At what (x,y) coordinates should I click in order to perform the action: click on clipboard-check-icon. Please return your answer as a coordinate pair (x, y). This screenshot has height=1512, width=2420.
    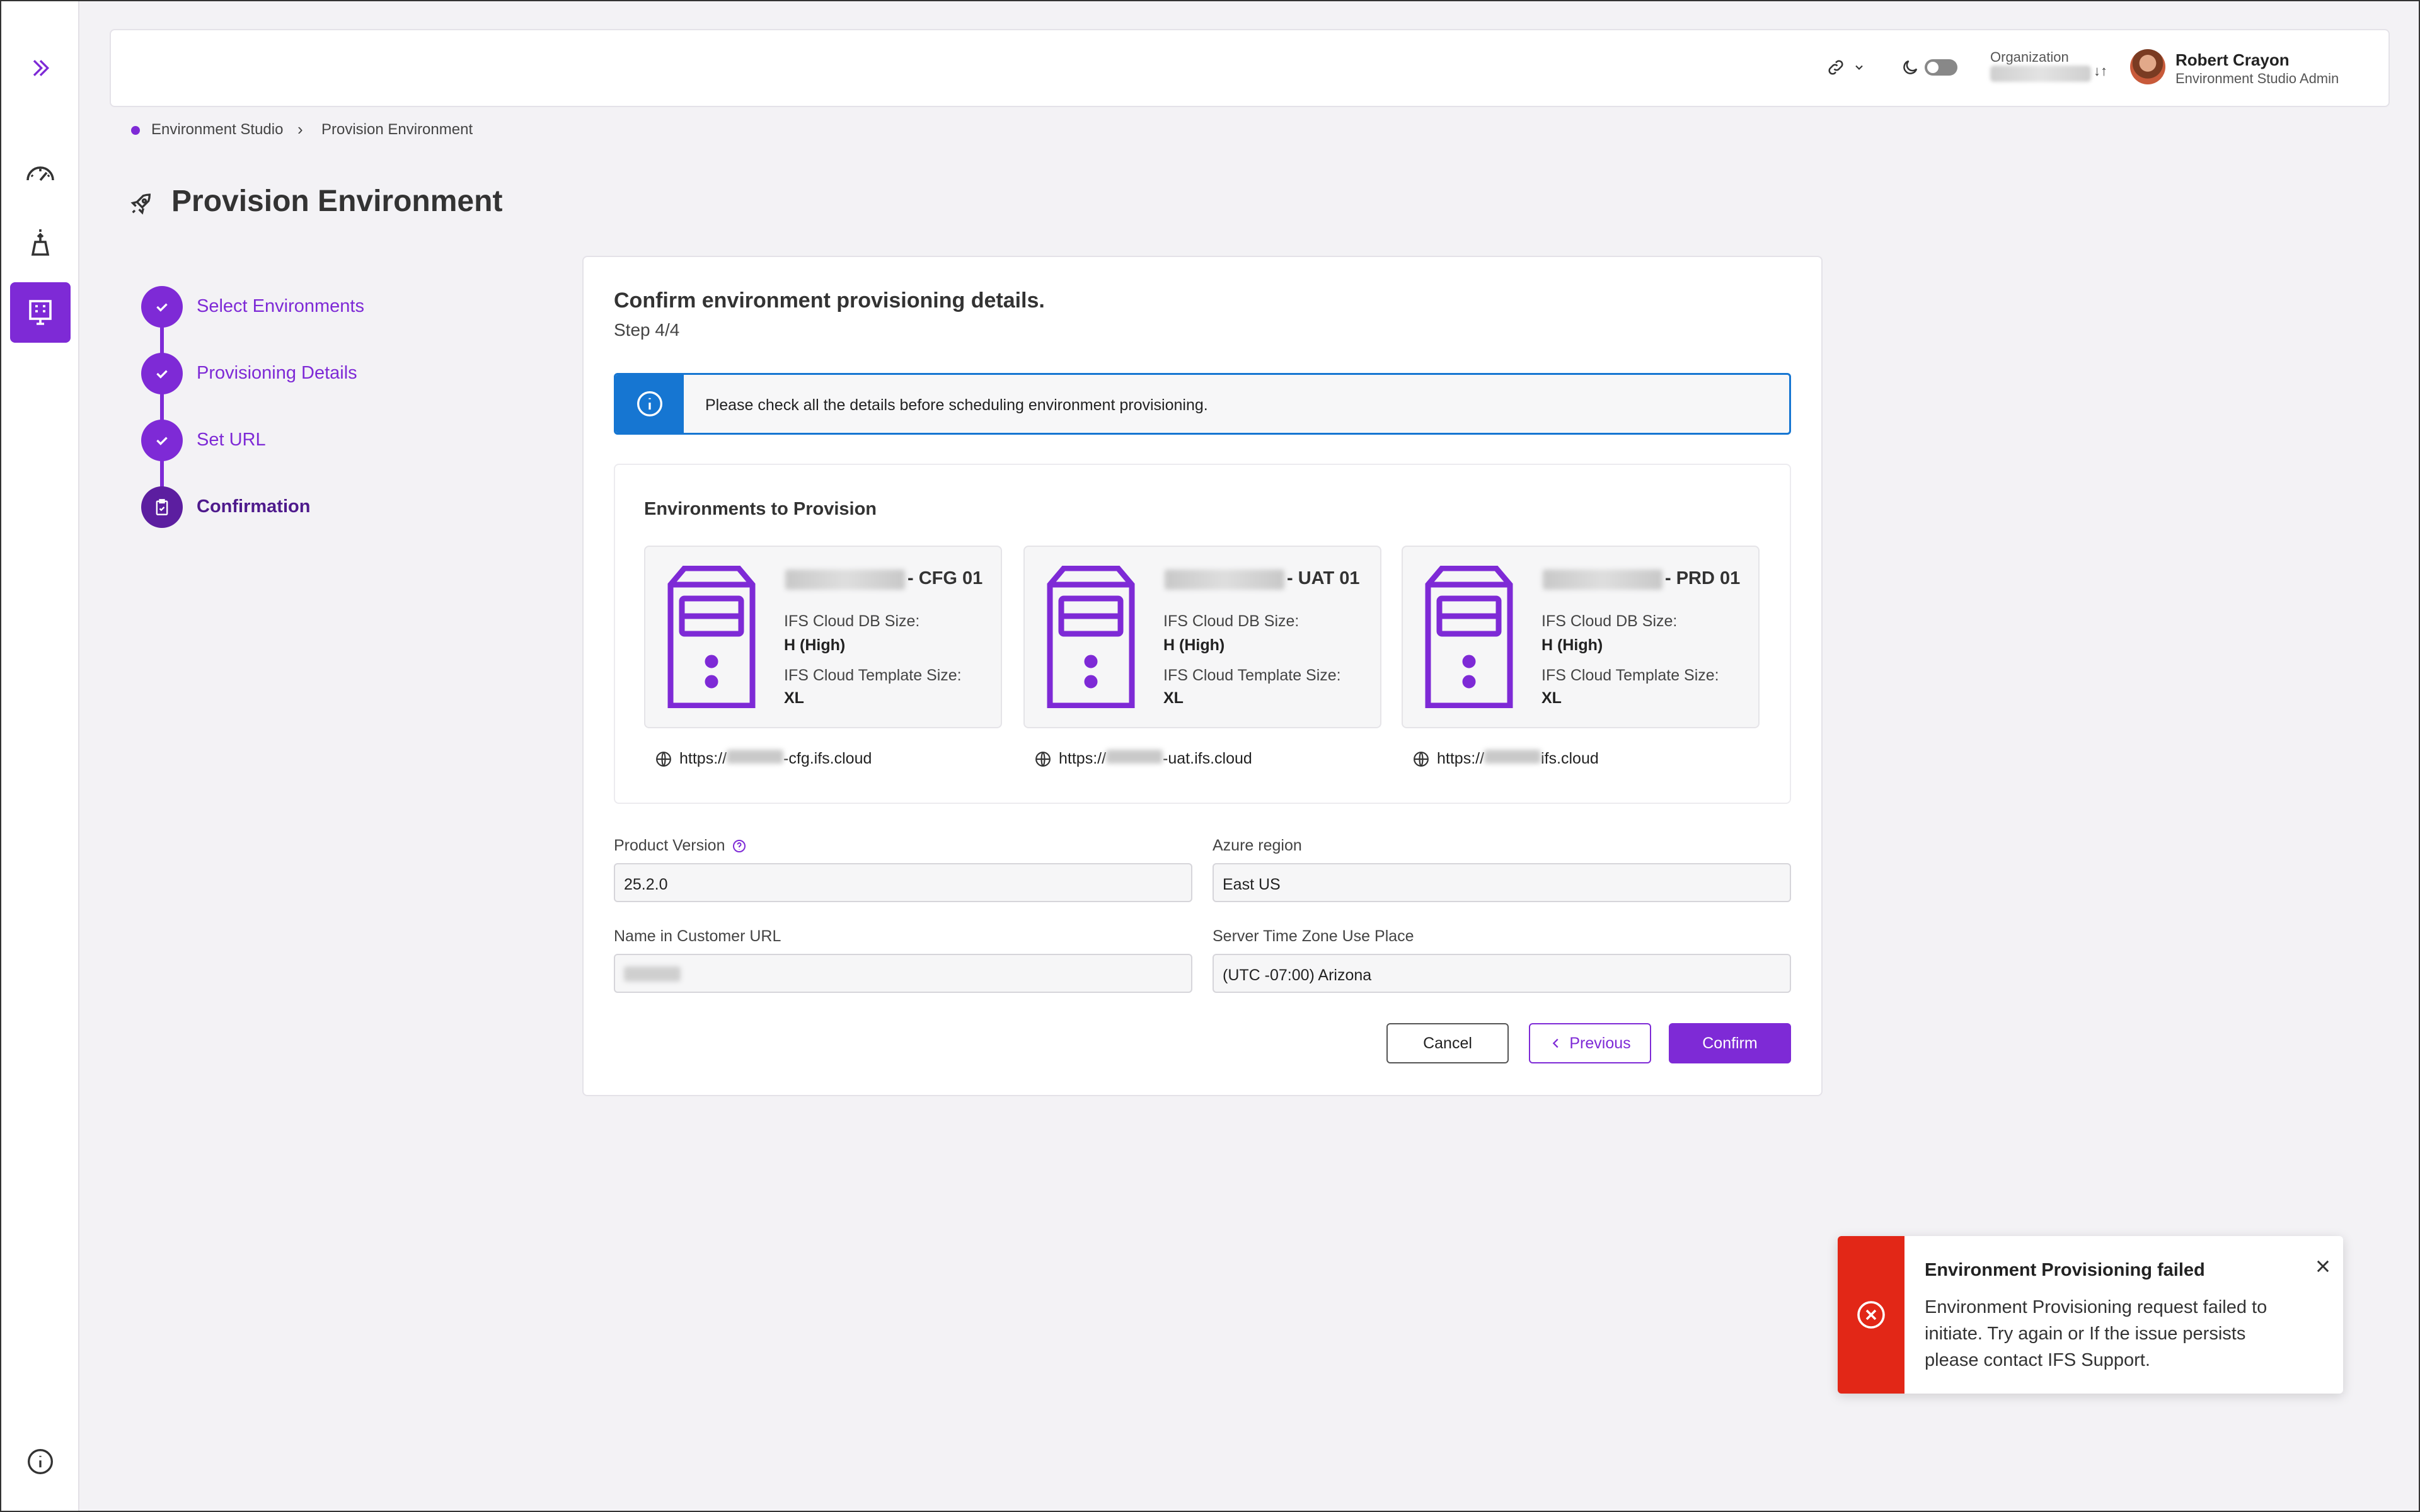
    Looking at the image, I should click on (162, 507).